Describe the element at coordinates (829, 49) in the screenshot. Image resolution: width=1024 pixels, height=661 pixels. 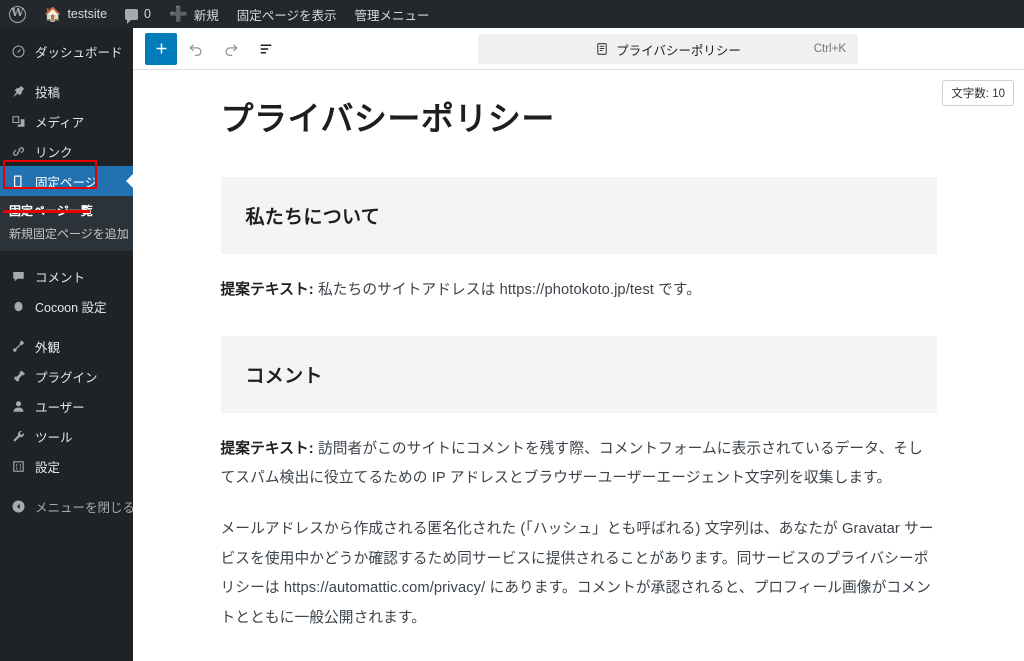
I see `command-bar-shortcut: Ctrl+K` at that location.